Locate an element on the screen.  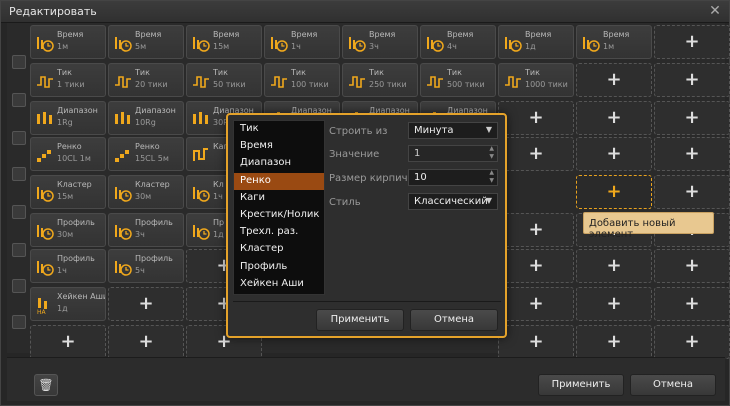
value-stepper: 1 ▲ ▼ is located at coordinates (453, 153).